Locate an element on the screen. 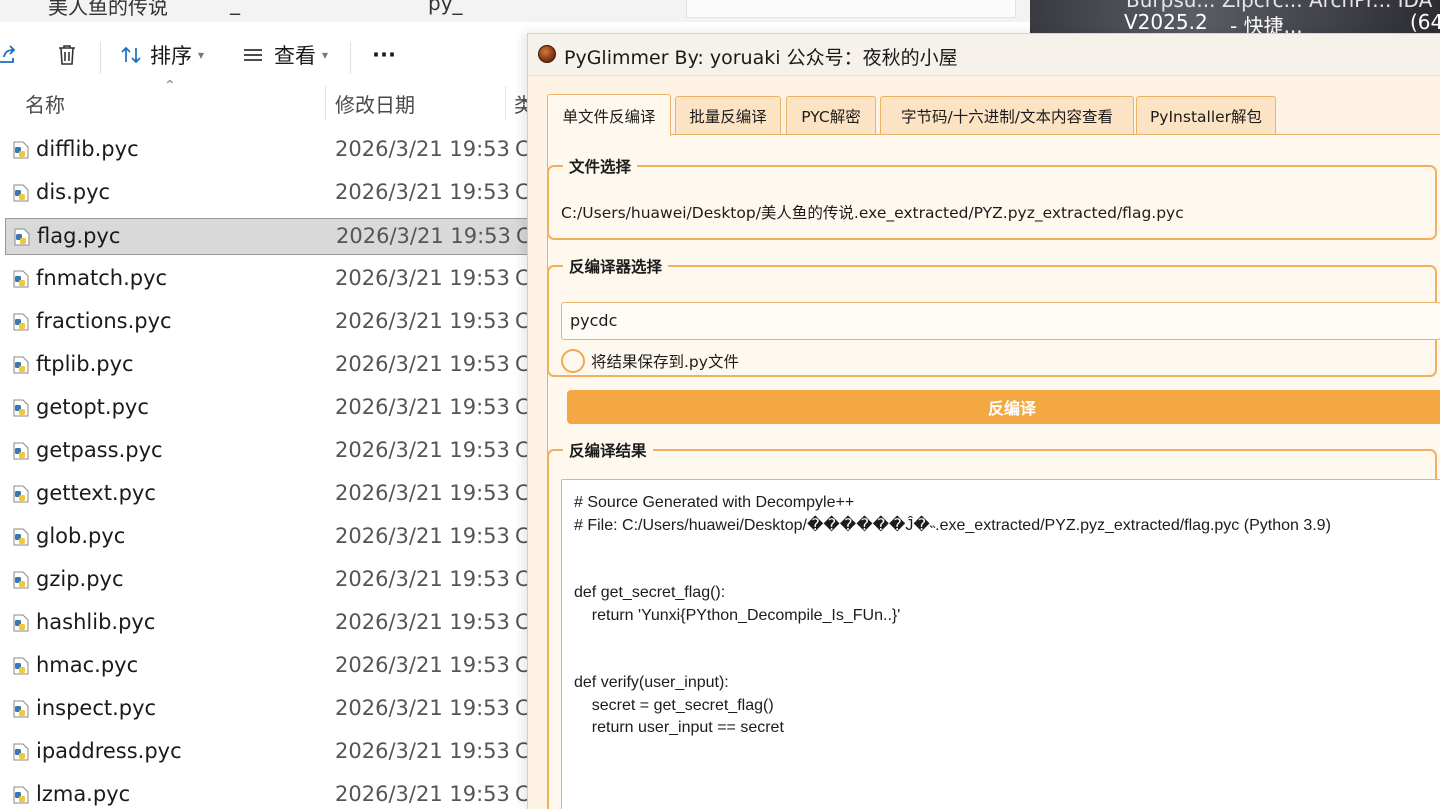  file-row: ftplib.pyc 2026/3/21 19:53 C is located at coordinates (285, 365).